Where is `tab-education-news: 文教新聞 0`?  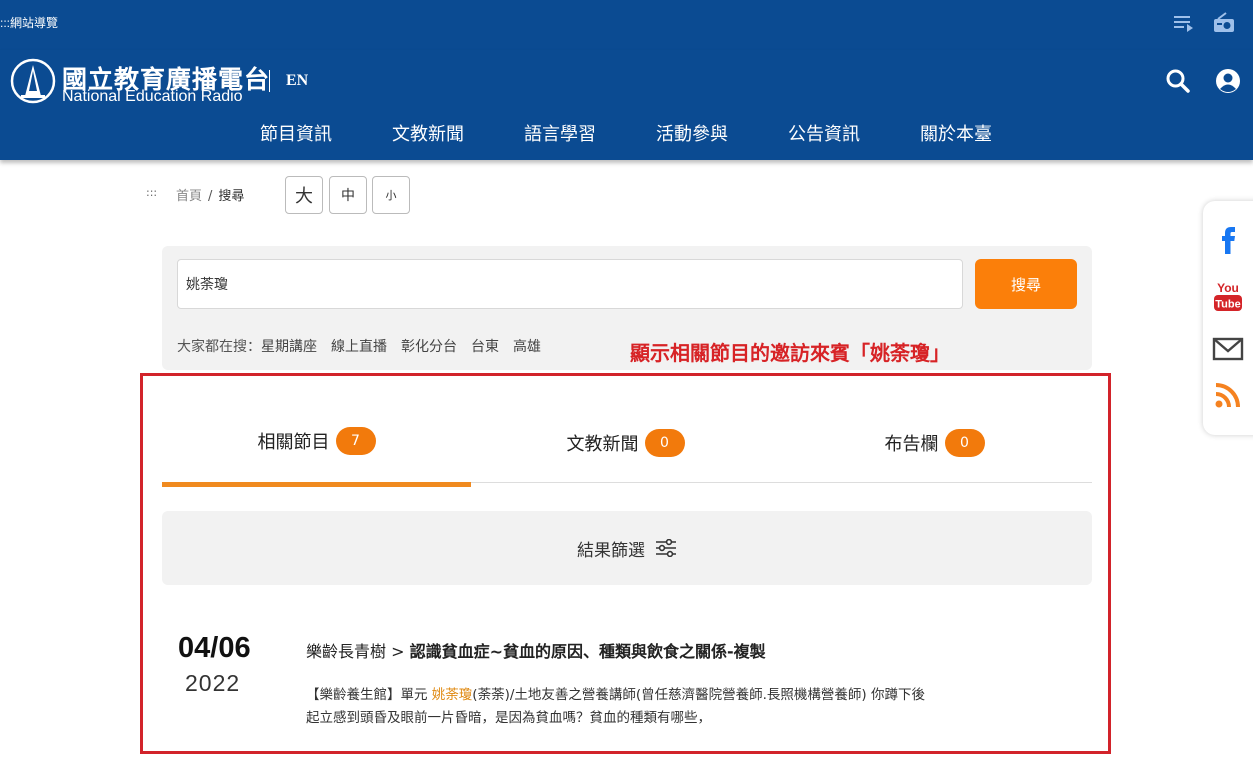 tab-education-news: 文教新聞 0 is located at coordinates (625, 446).